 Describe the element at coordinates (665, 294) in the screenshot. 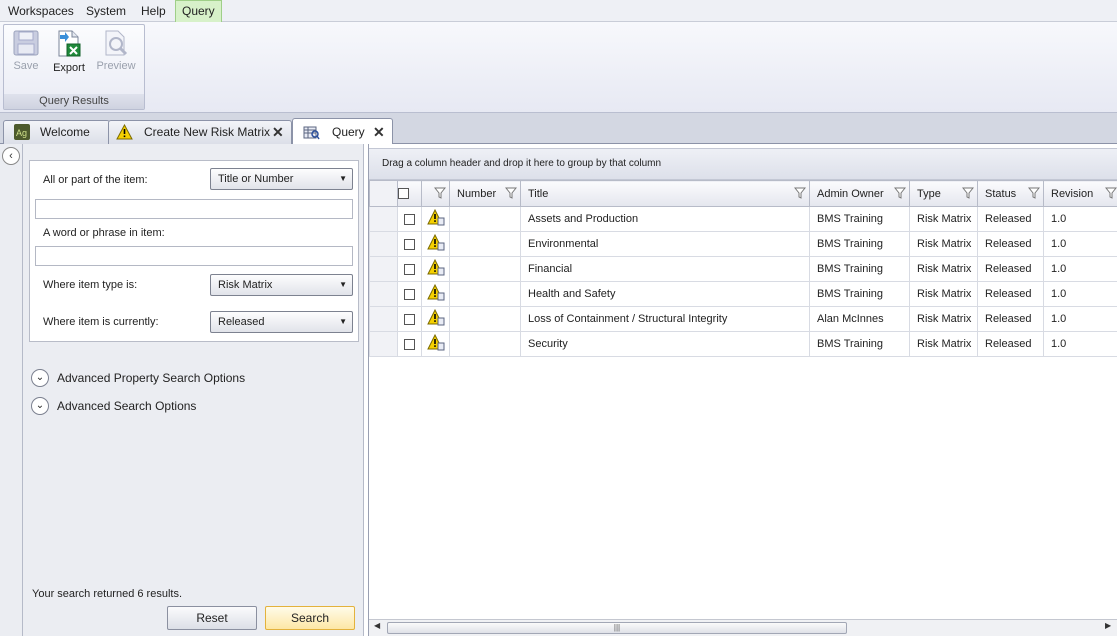

I see `cell-title: Health and Safety` at that location.